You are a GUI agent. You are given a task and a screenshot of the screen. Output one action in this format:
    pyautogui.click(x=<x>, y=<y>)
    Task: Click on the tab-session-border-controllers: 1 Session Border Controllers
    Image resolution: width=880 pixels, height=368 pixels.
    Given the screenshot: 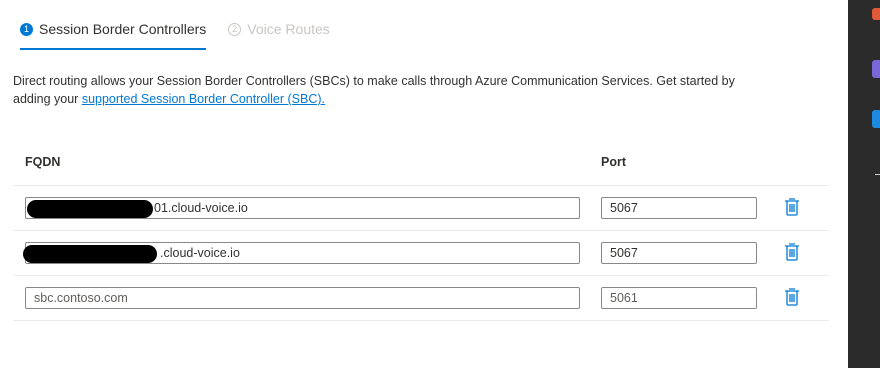 What is the action you would take?
    pyautogui.click(x=113, y=32)
    